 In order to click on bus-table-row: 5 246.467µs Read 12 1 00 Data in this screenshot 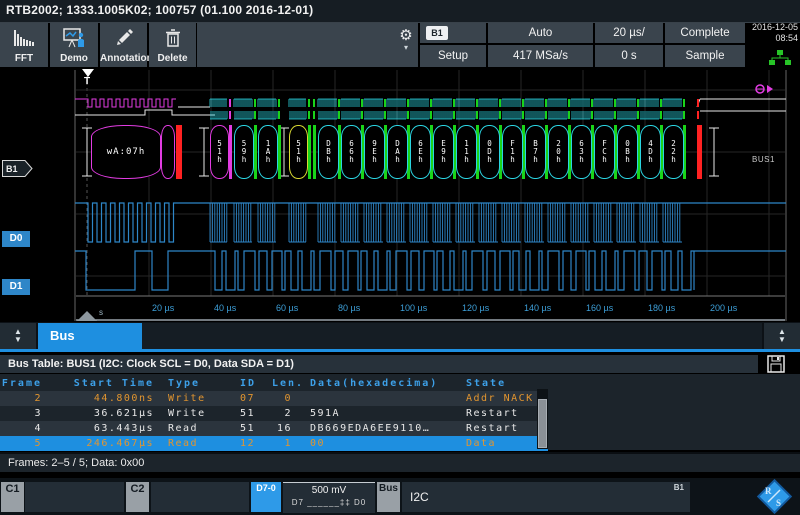, I will do `click(274, 443)`.